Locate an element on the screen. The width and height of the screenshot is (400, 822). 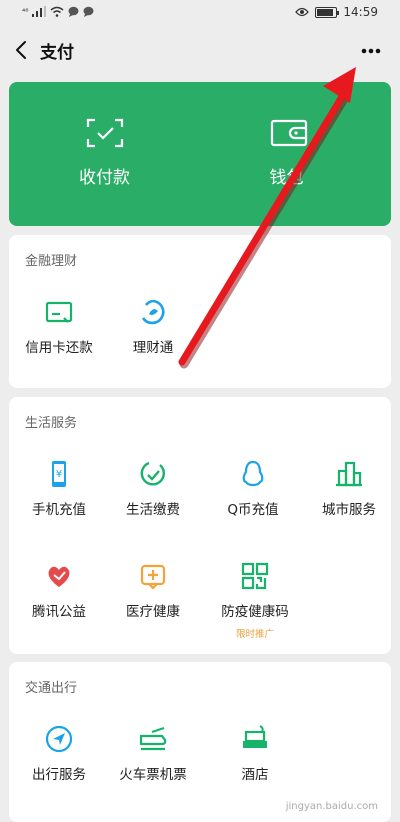
chat-icon is located at coordinates (88, 11).